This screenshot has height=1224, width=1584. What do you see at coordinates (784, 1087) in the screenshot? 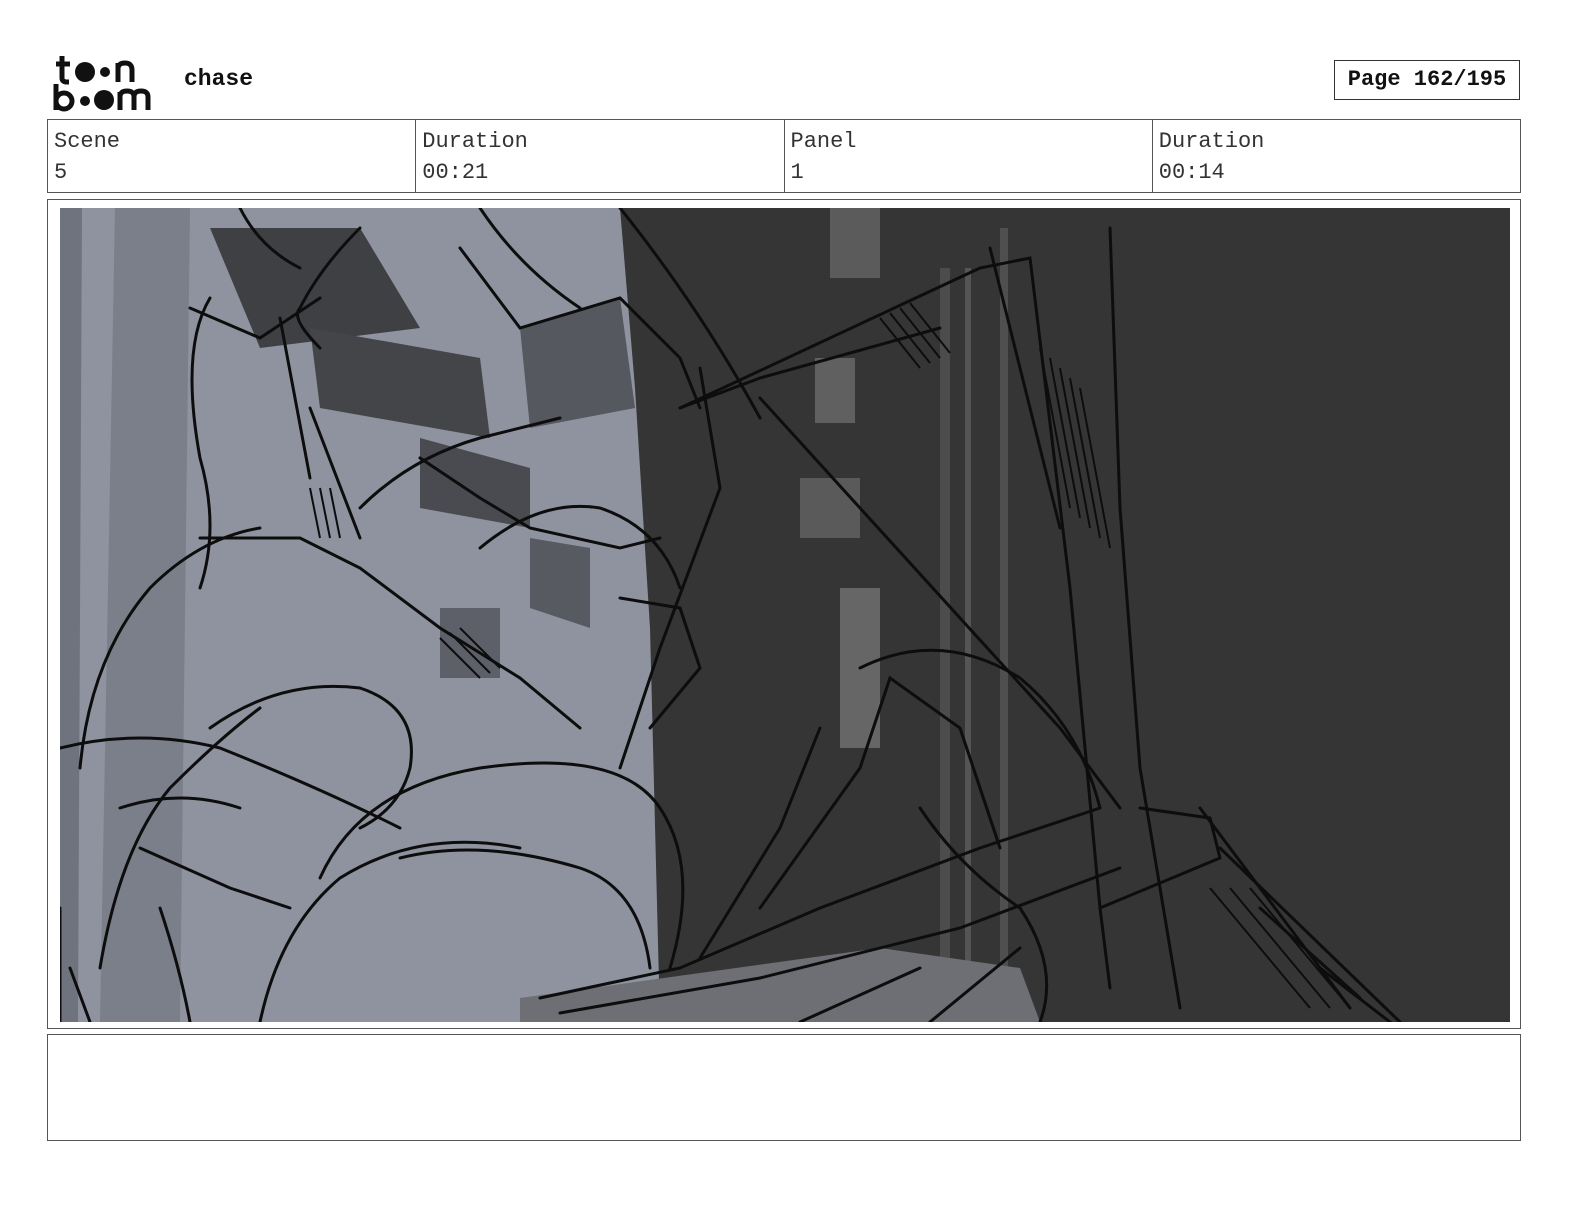
I see `panel-notes-box` at bounding box center [784, 1087].